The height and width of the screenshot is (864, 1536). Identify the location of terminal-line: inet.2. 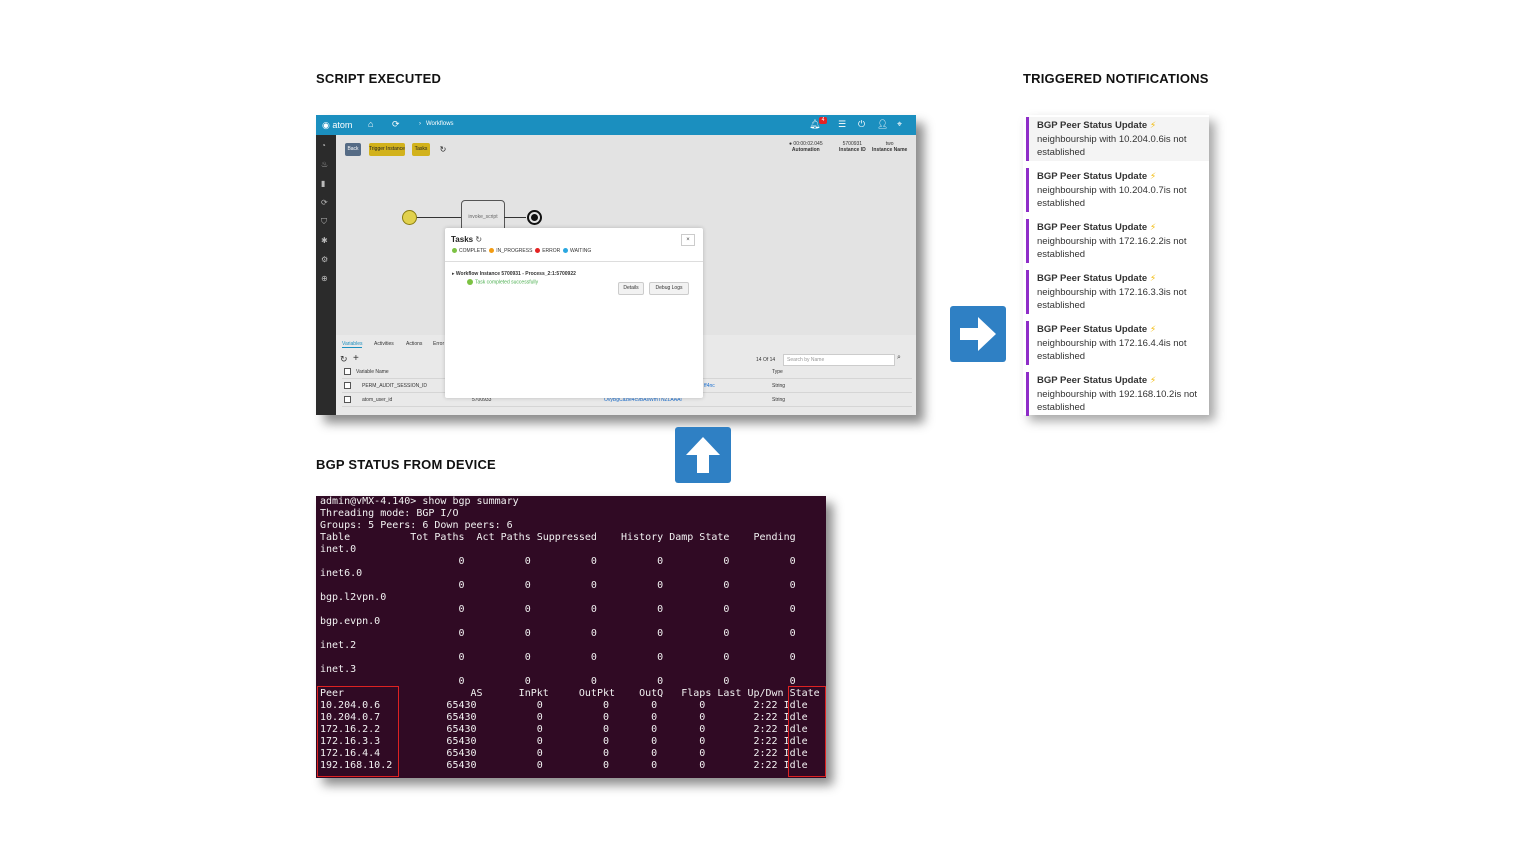
(338, 645).